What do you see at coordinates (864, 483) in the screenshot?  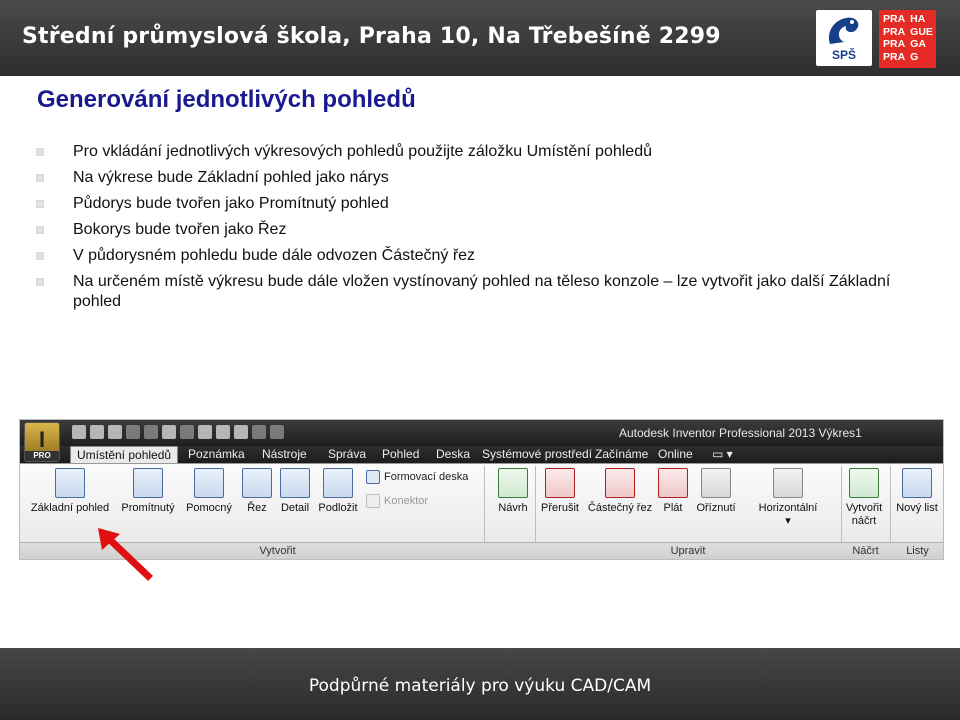 I see `create-sketch-icon` at bounding box center [864, 483].